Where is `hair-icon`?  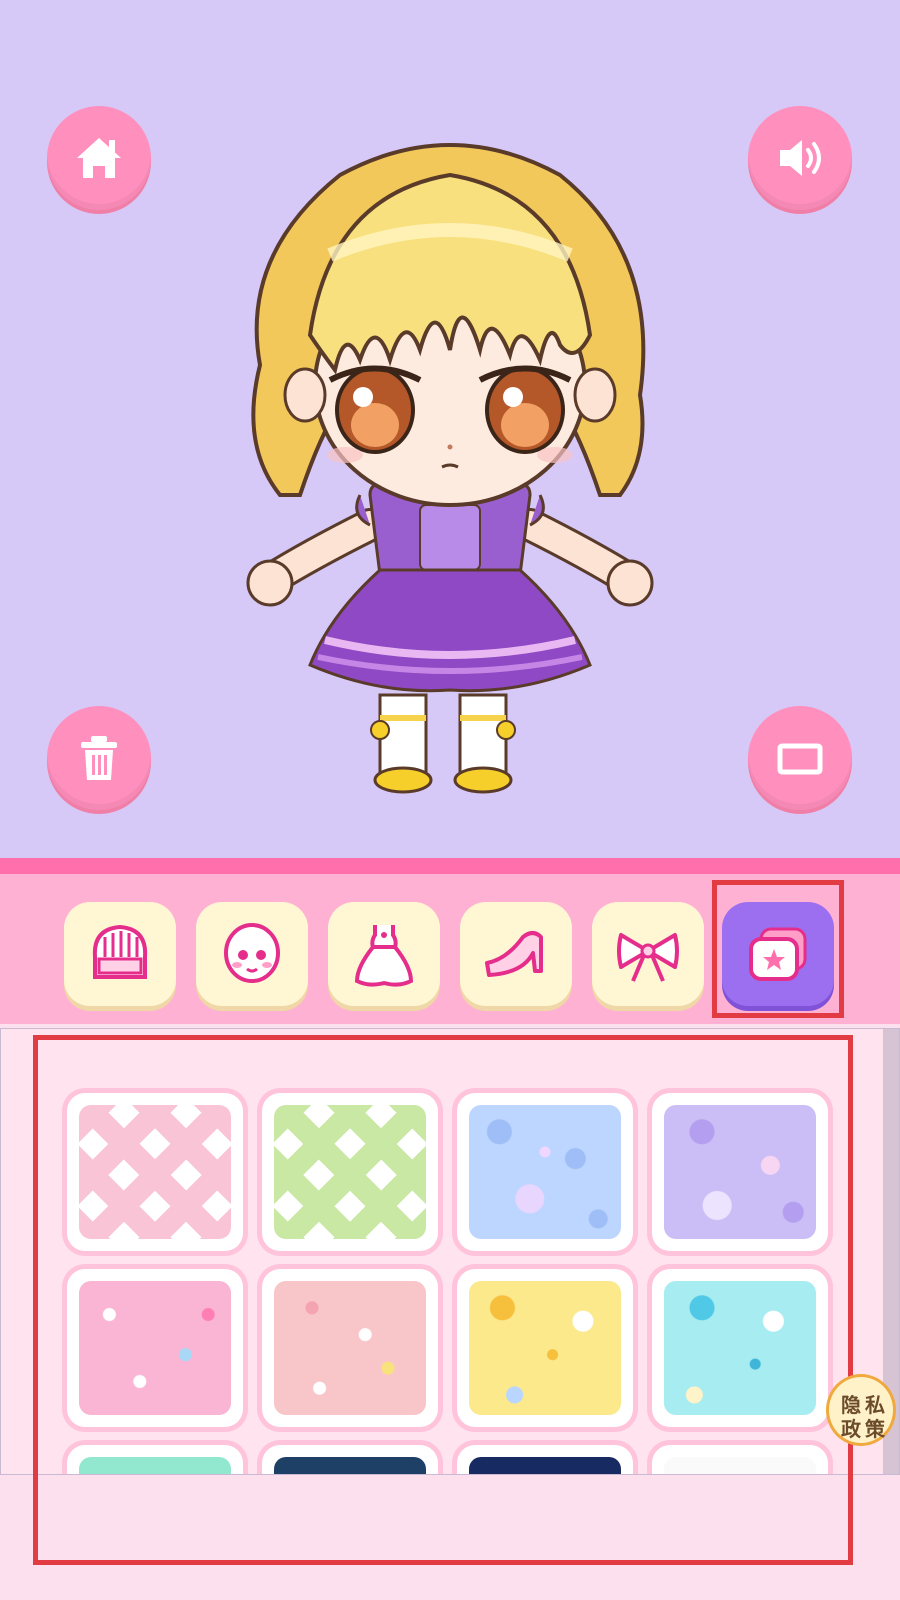
hair-icon is located at coordinates (120, 951).